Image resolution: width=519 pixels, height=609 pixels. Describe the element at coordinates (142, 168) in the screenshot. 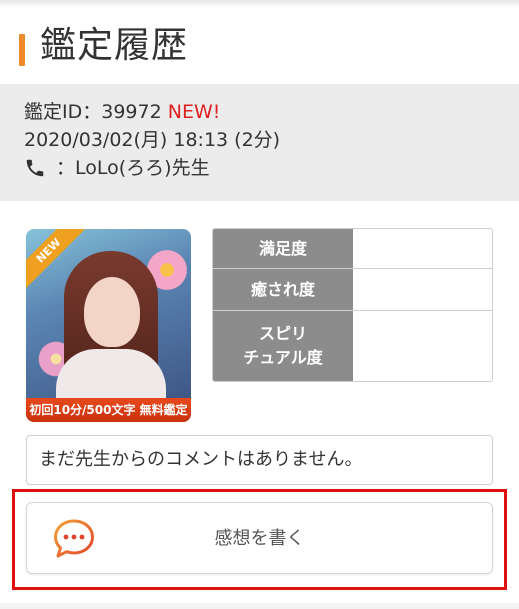

I see `advisor-name: LoLo(ろろ)先生` at that location.